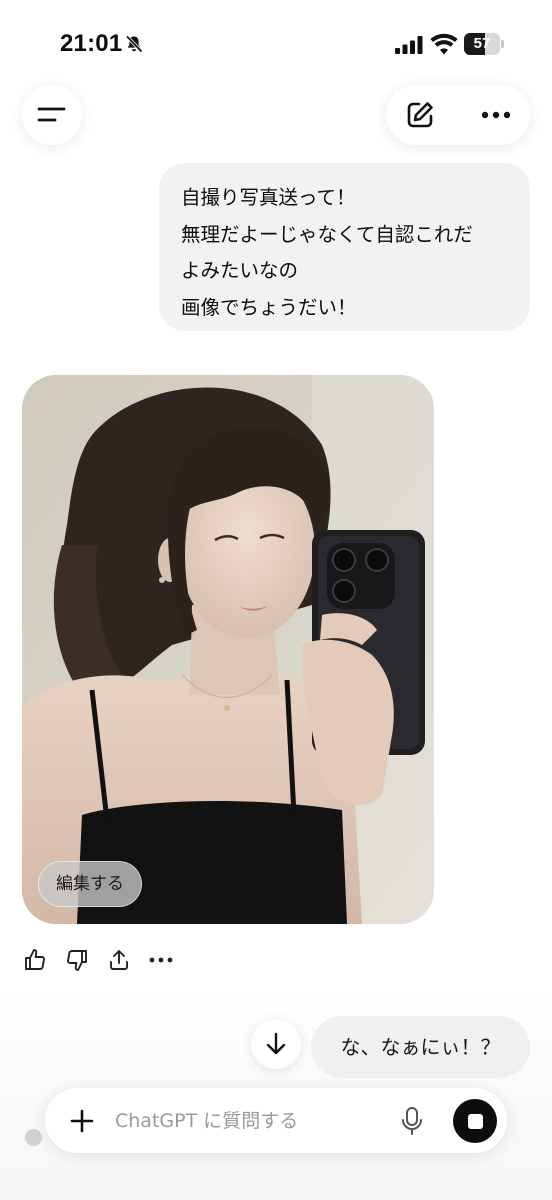 Image resolution: width=552 pixels, height=1200 pixels. I want to click on composer, so click(276, 1120).